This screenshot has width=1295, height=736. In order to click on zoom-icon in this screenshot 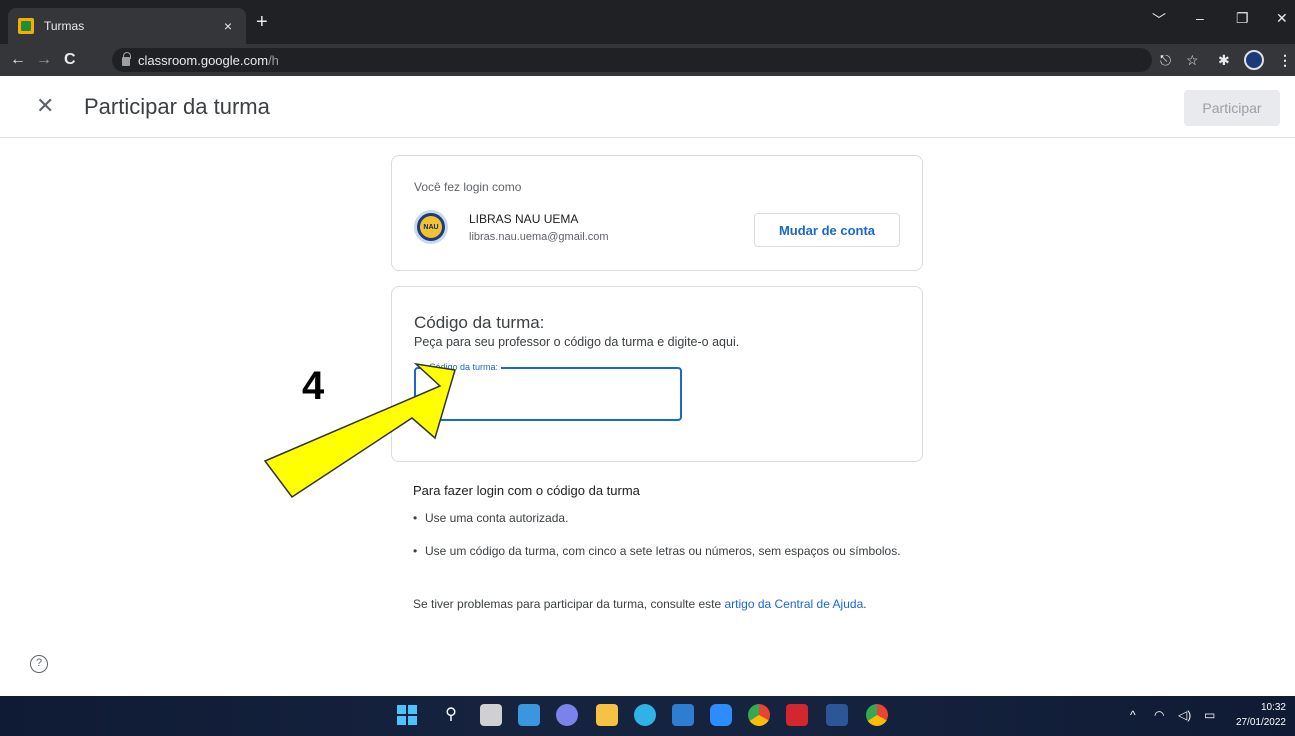, I will do `click(721, 715)`.